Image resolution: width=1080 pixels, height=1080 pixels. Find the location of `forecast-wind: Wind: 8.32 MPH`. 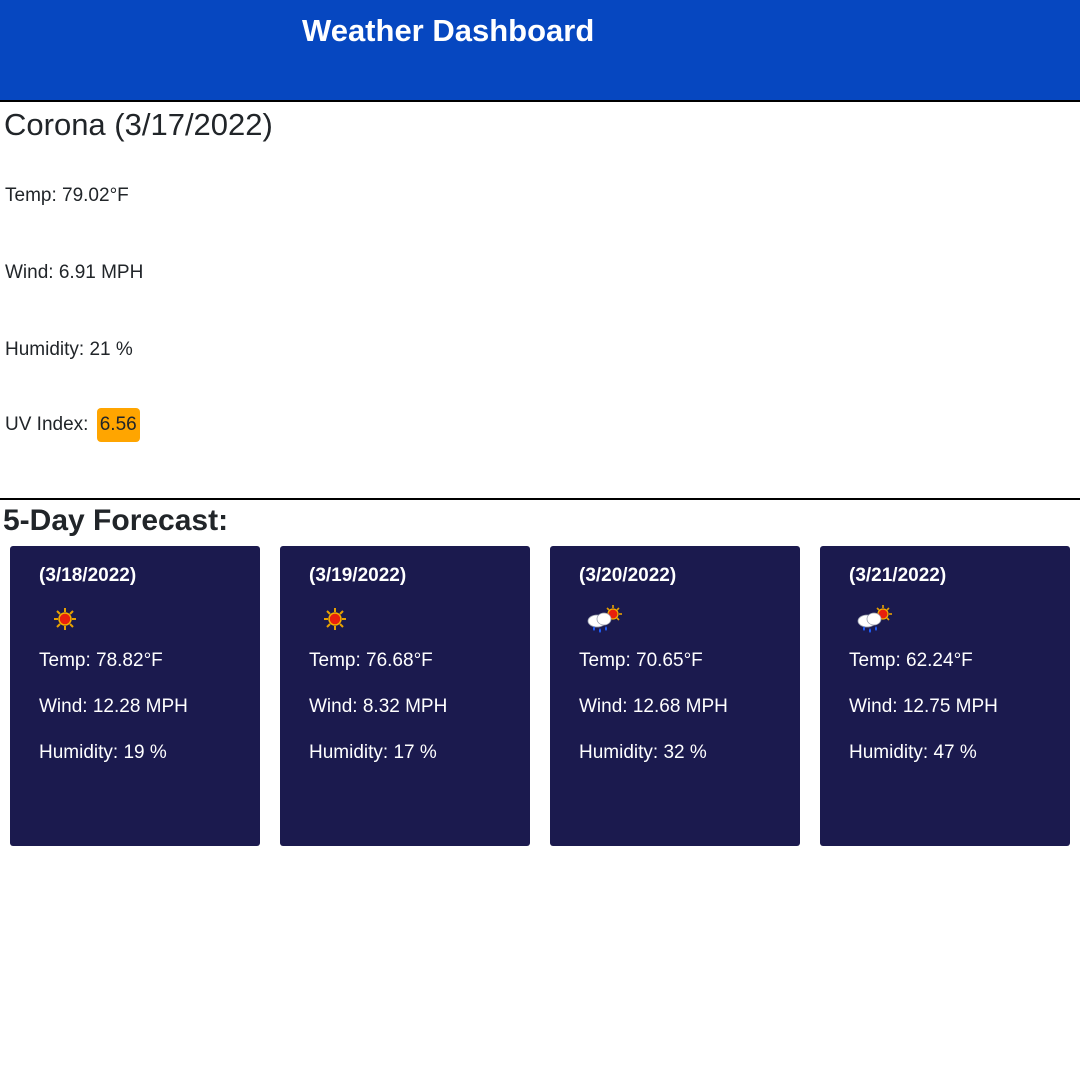

forecast-wind: Wind: 8.32 MPH is located at coordinates (378, 706).